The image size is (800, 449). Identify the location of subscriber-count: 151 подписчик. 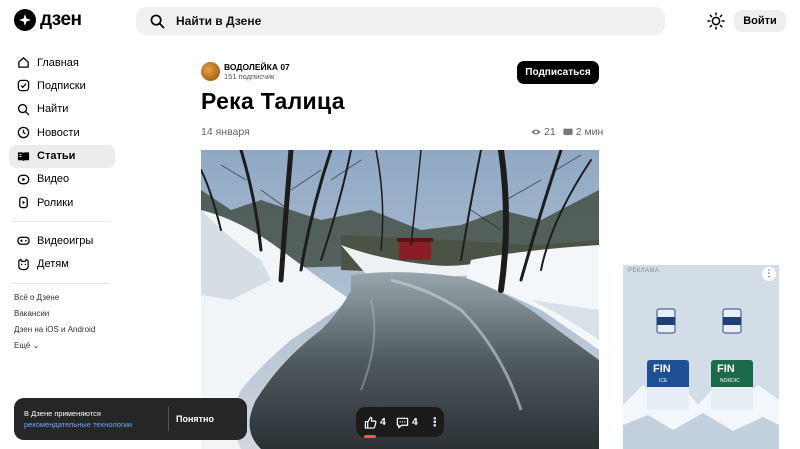
(249, 76).